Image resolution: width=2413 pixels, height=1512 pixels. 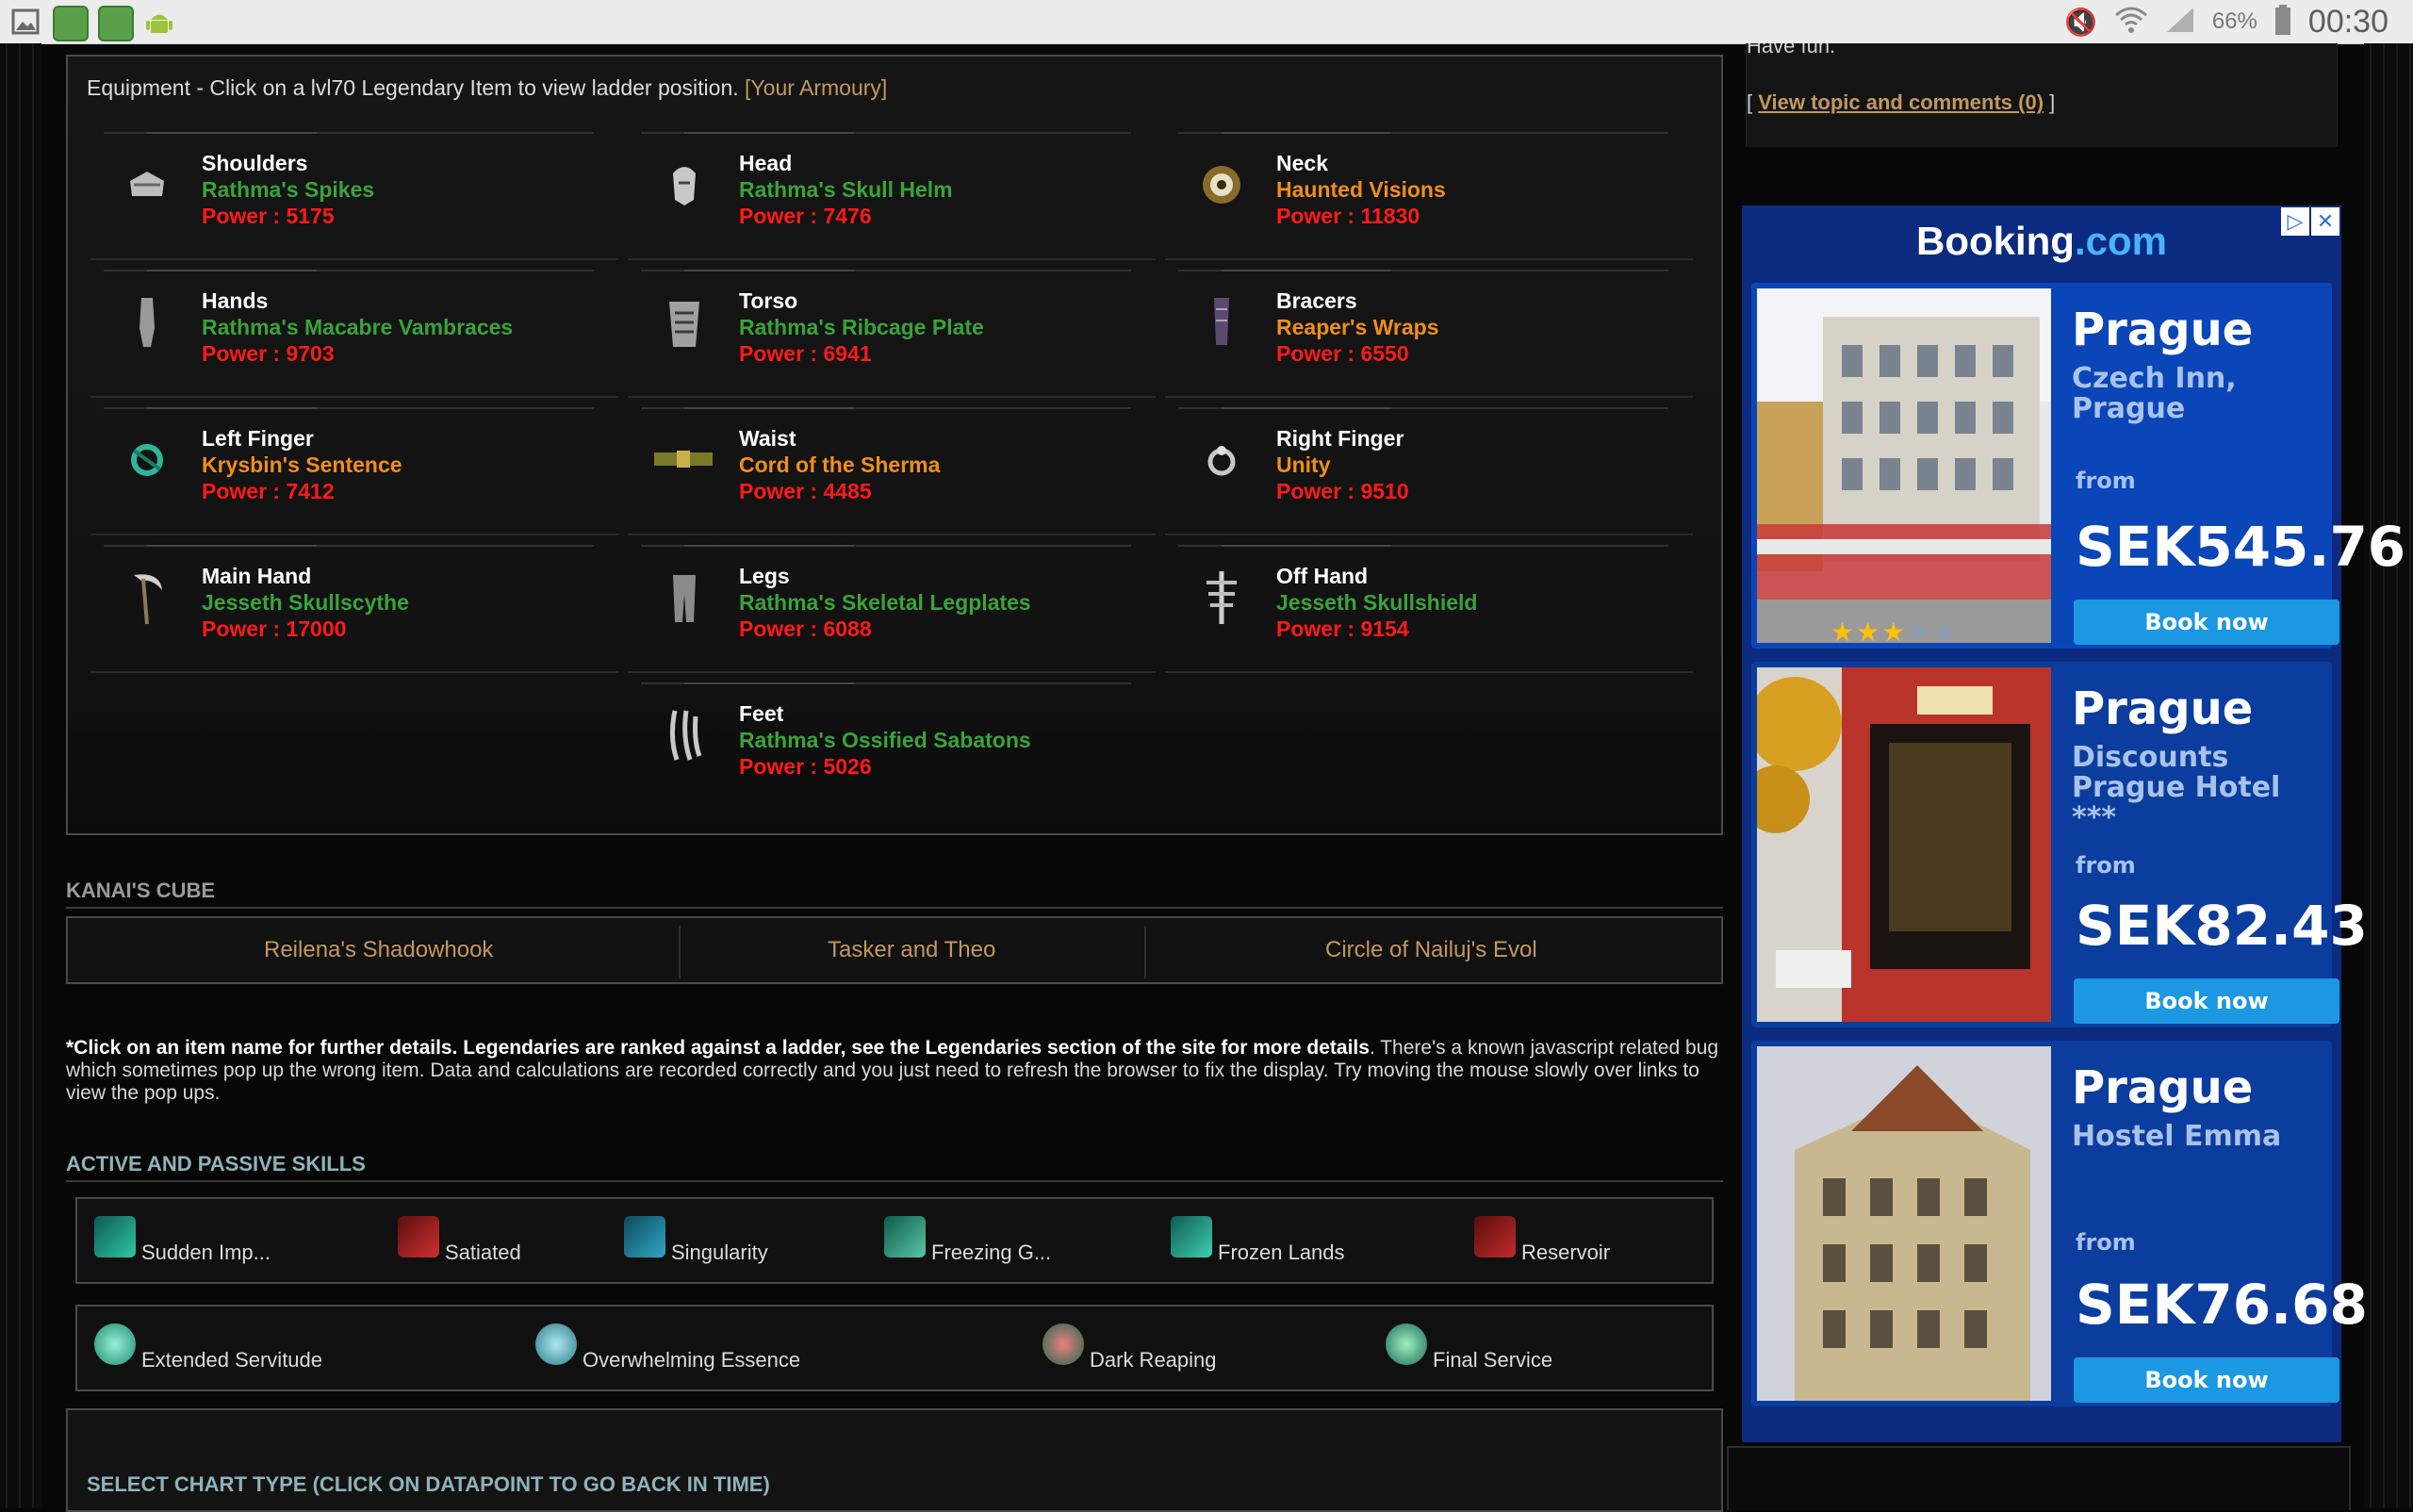 What do you see at coordinates (1357, 328) in the screenshot?
I see `item-link: Reaper's Wraps` at bounding box center [1357, 328].